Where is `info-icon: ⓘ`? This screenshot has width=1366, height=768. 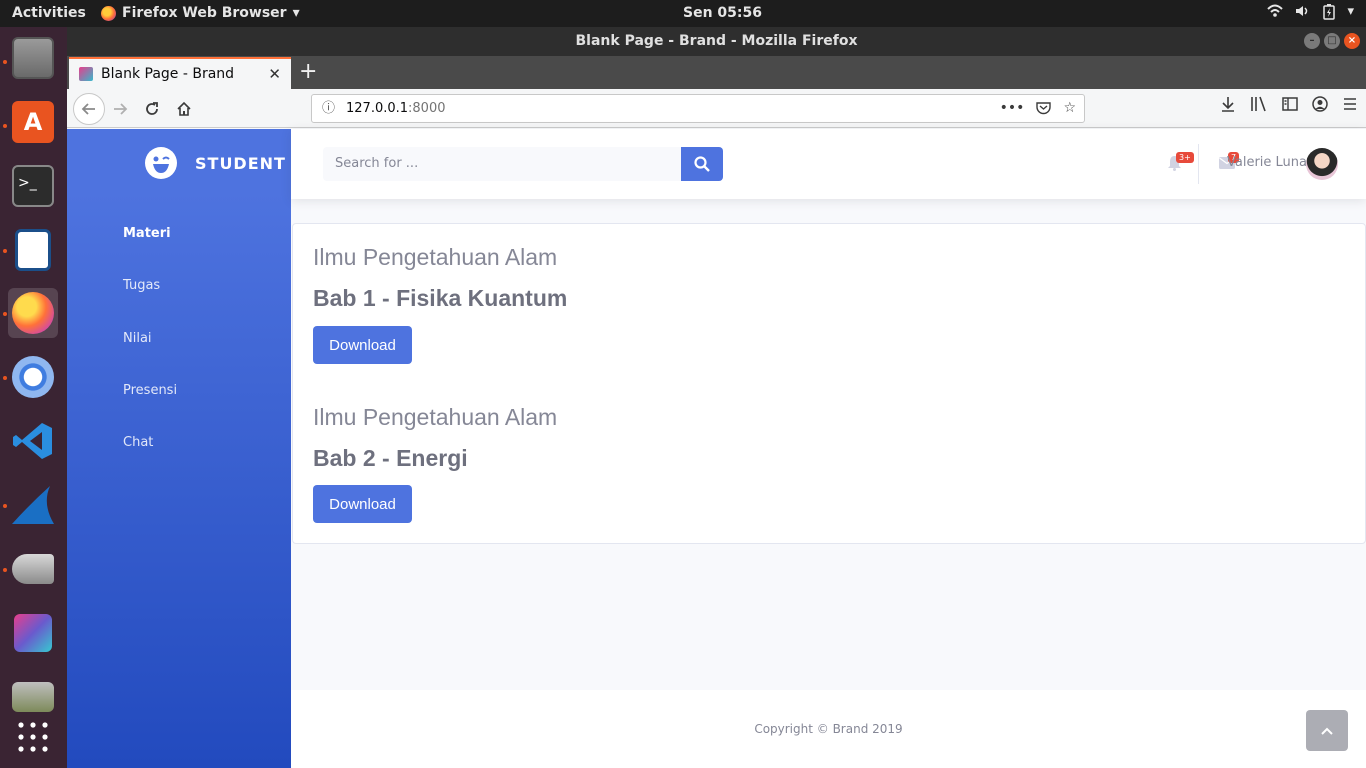 info-icon: ⓘ is located at coordinates (328, 108).